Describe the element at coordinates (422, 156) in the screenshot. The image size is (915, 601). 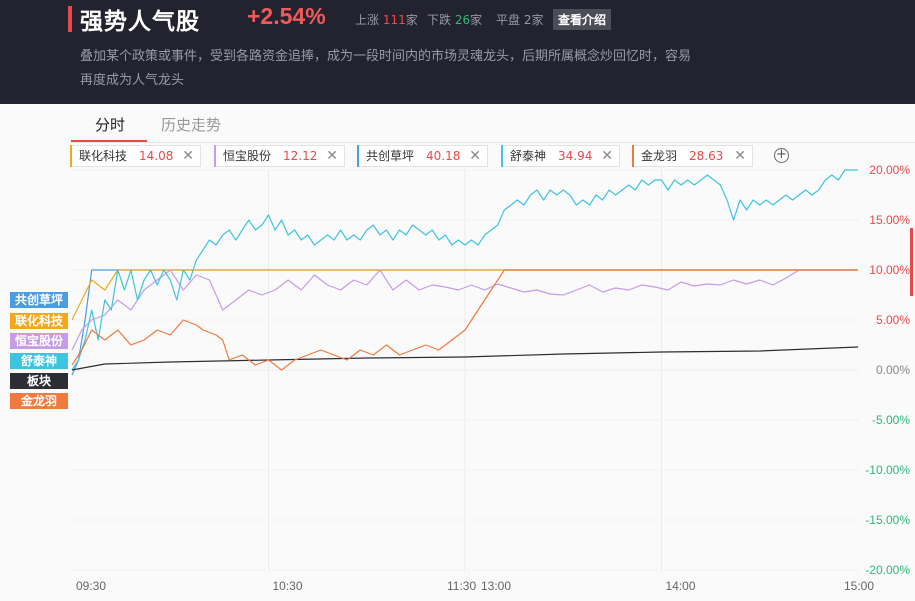
I see `stock-chip-gongchuang: 共创草坪 40.18 ✕` at that location.